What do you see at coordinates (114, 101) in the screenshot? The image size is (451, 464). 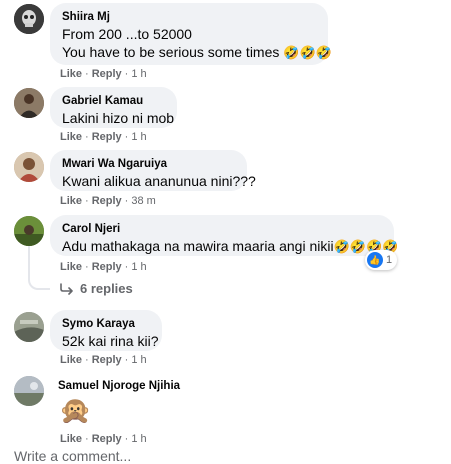 I see `comment-author: Gabriel Kamau` at bounding box center [114, 101].